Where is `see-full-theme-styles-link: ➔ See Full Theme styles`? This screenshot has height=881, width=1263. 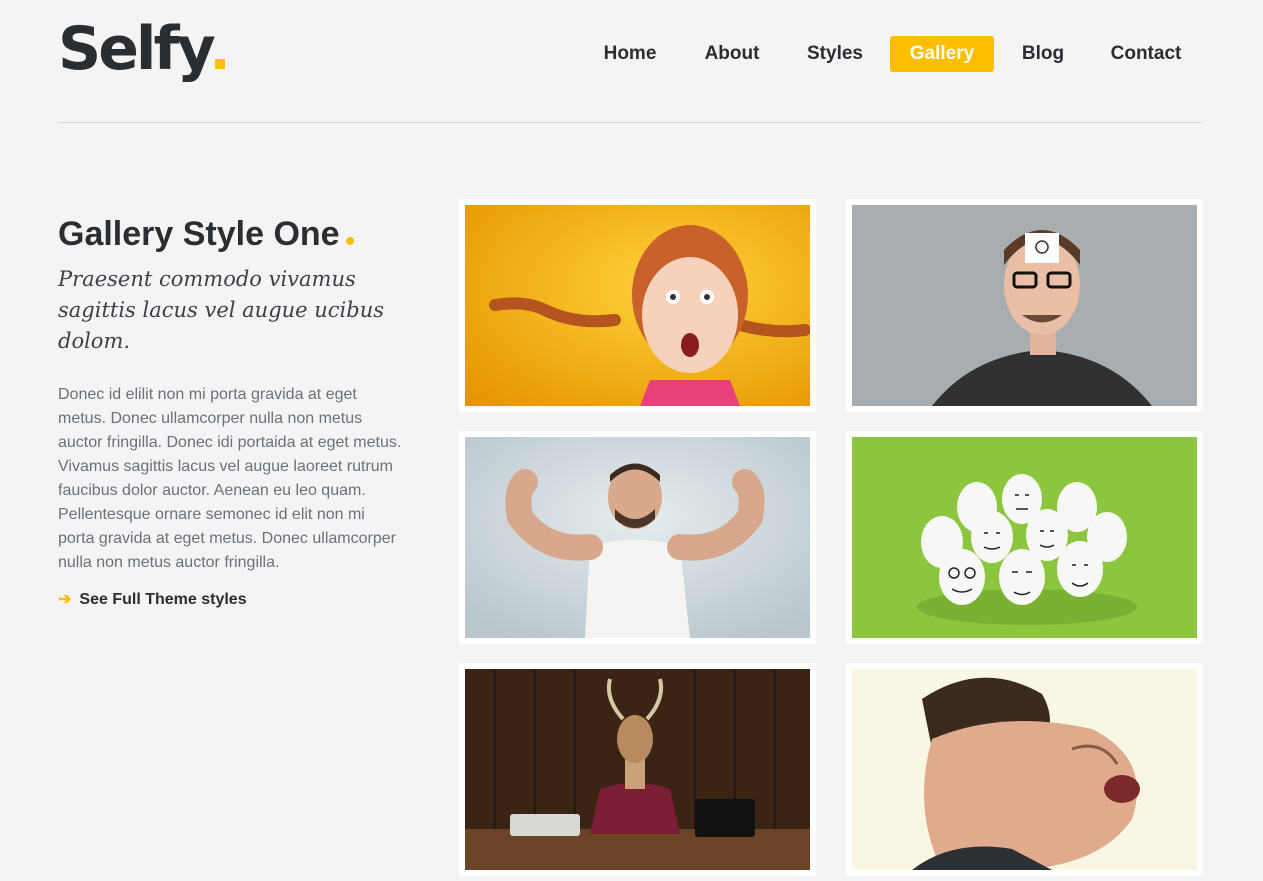 see-full-theme-styles-link: ➔ See Full Theme styles is located at coordinates (238, 599).